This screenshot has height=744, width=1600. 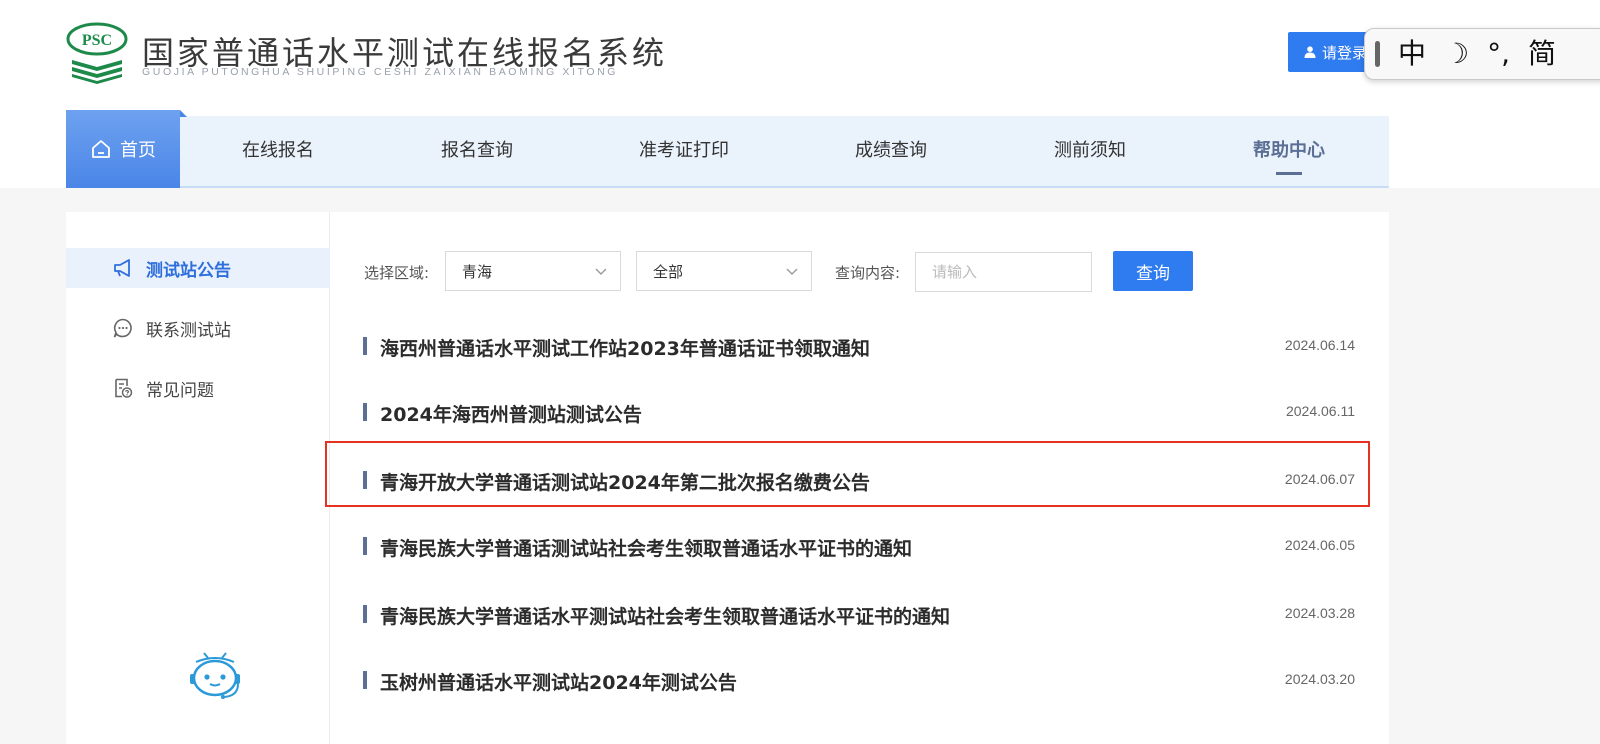 What do you see at coordinates (1320, 411) in the screenshot?
I see `notice-date: 2024.06.11` at bounding box center [1320, 411].